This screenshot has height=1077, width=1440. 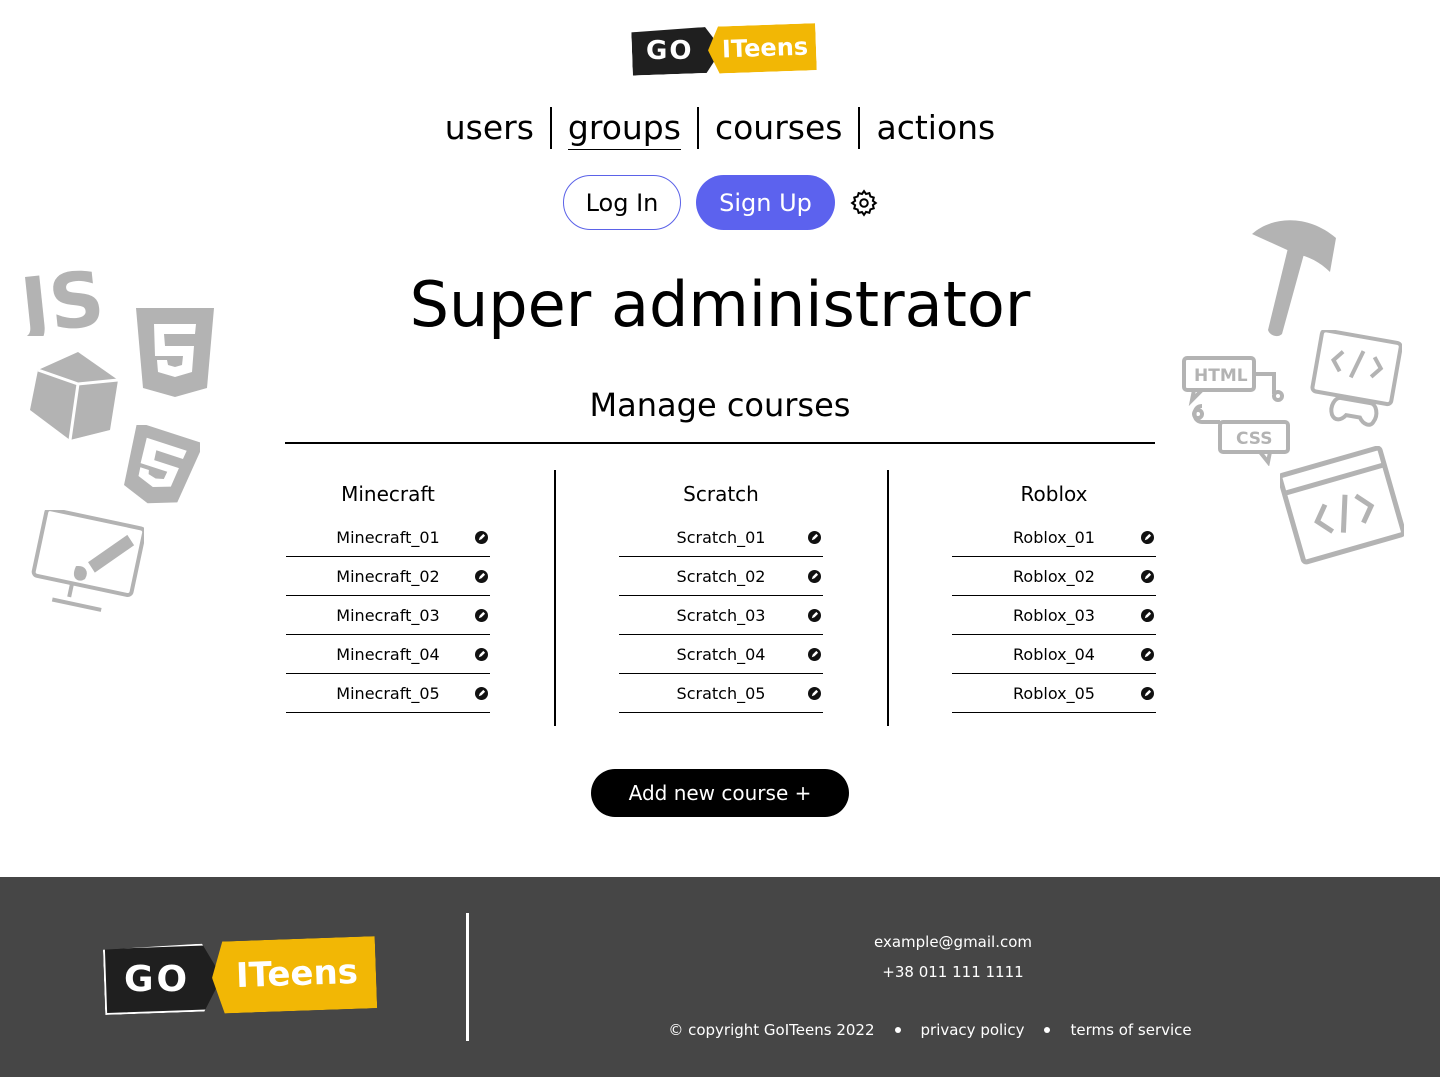 I want to click on css-badge-text: CSS, so click(x=1254, y=439).